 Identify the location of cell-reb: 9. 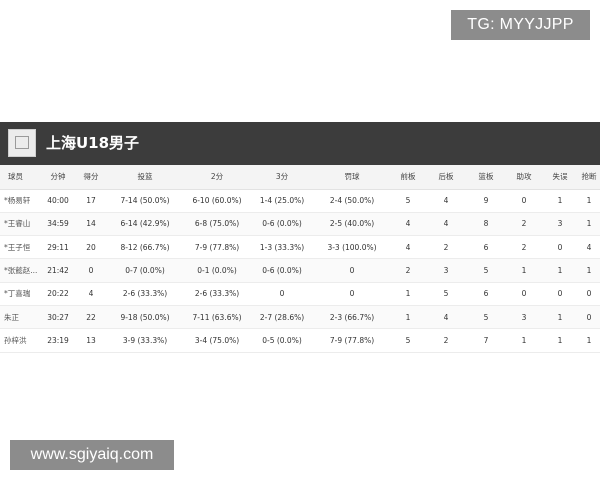
(486, 201).